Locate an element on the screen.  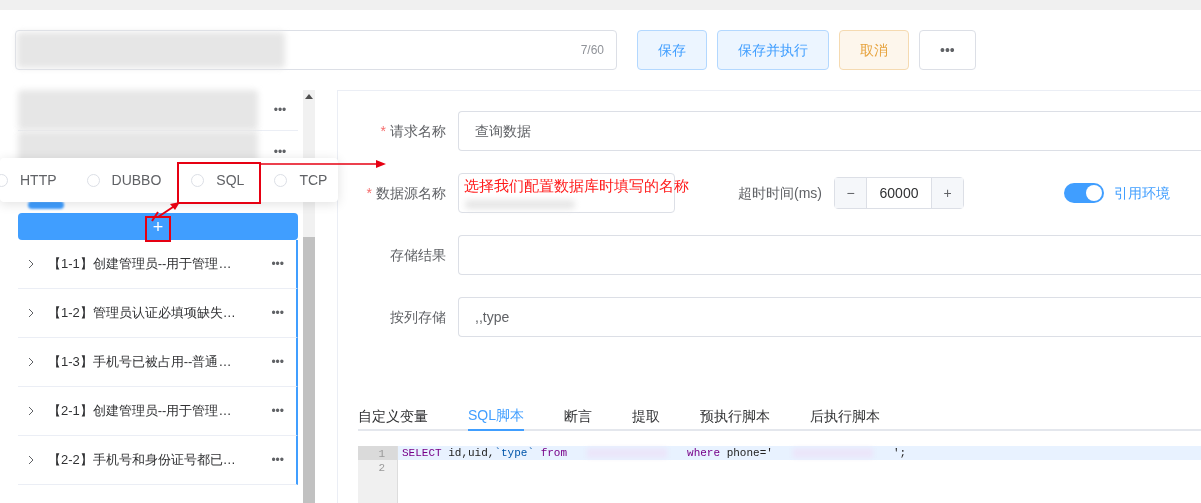
text-field: ,,type is located at coordinates (829, 317).